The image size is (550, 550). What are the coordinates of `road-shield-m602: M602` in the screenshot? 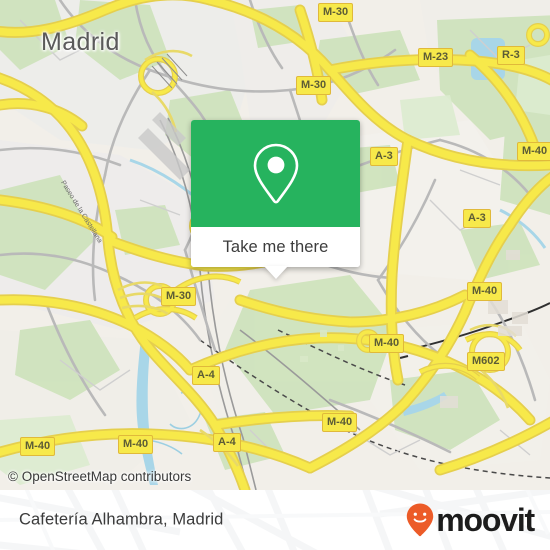 It's located at (486, 361).